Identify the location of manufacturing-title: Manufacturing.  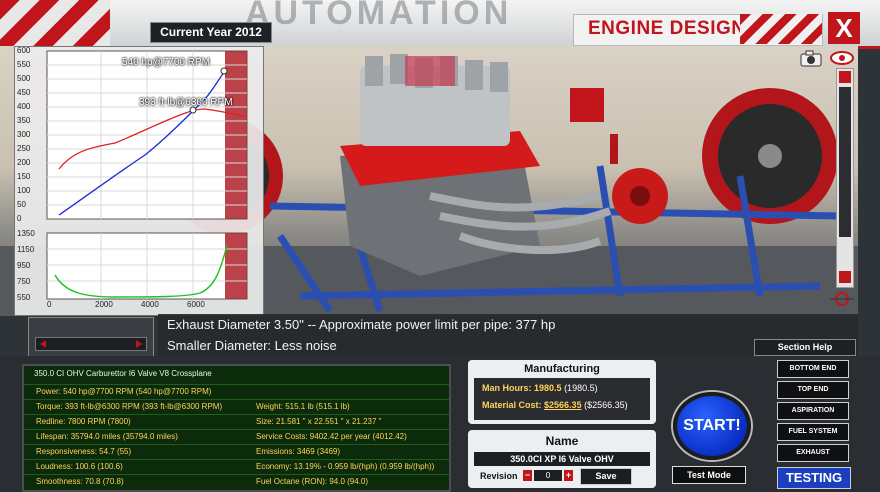
(562, 369).